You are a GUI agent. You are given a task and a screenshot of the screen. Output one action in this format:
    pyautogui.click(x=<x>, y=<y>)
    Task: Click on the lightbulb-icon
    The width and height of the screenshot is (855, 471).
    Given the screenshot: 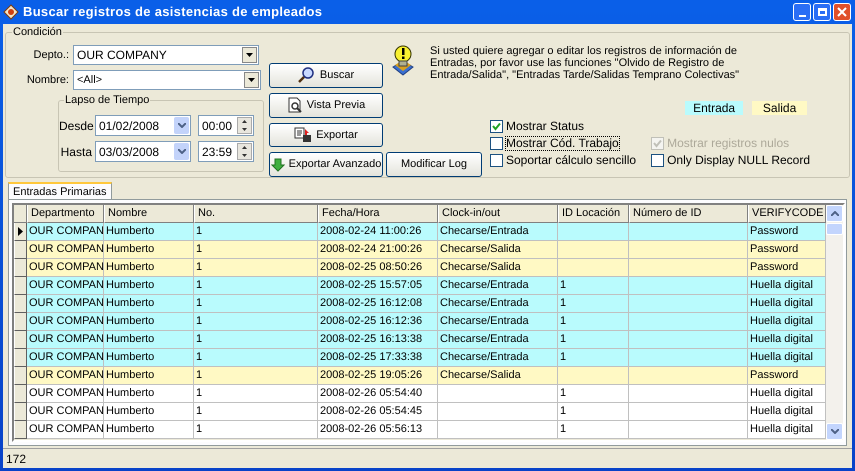 What is the action you would take?
    pyautogui.click(x=403, y=61)
    